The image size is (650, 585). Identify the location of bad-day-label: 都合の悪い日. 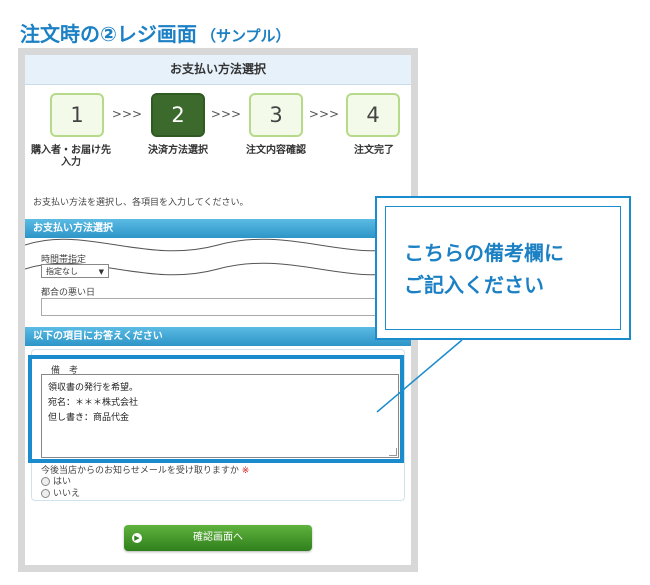
(68, 293).